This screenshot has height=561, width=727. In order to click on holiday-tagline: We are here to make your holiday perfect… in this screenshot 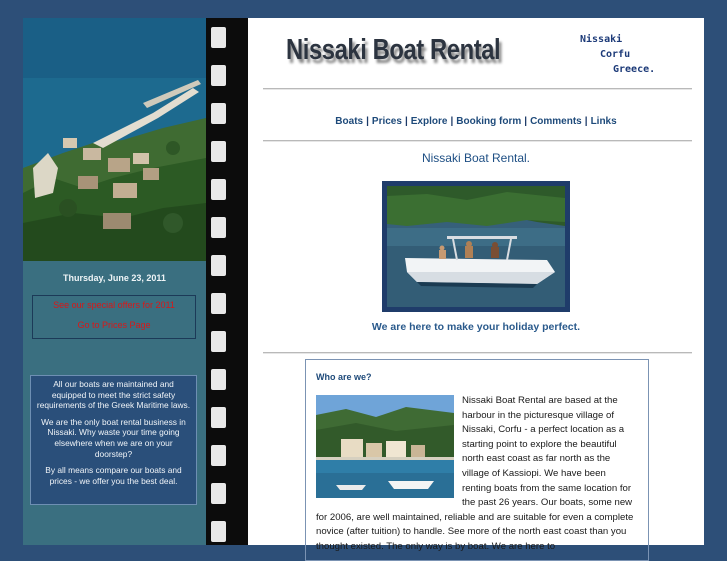, I will do `click(476, 327)`.